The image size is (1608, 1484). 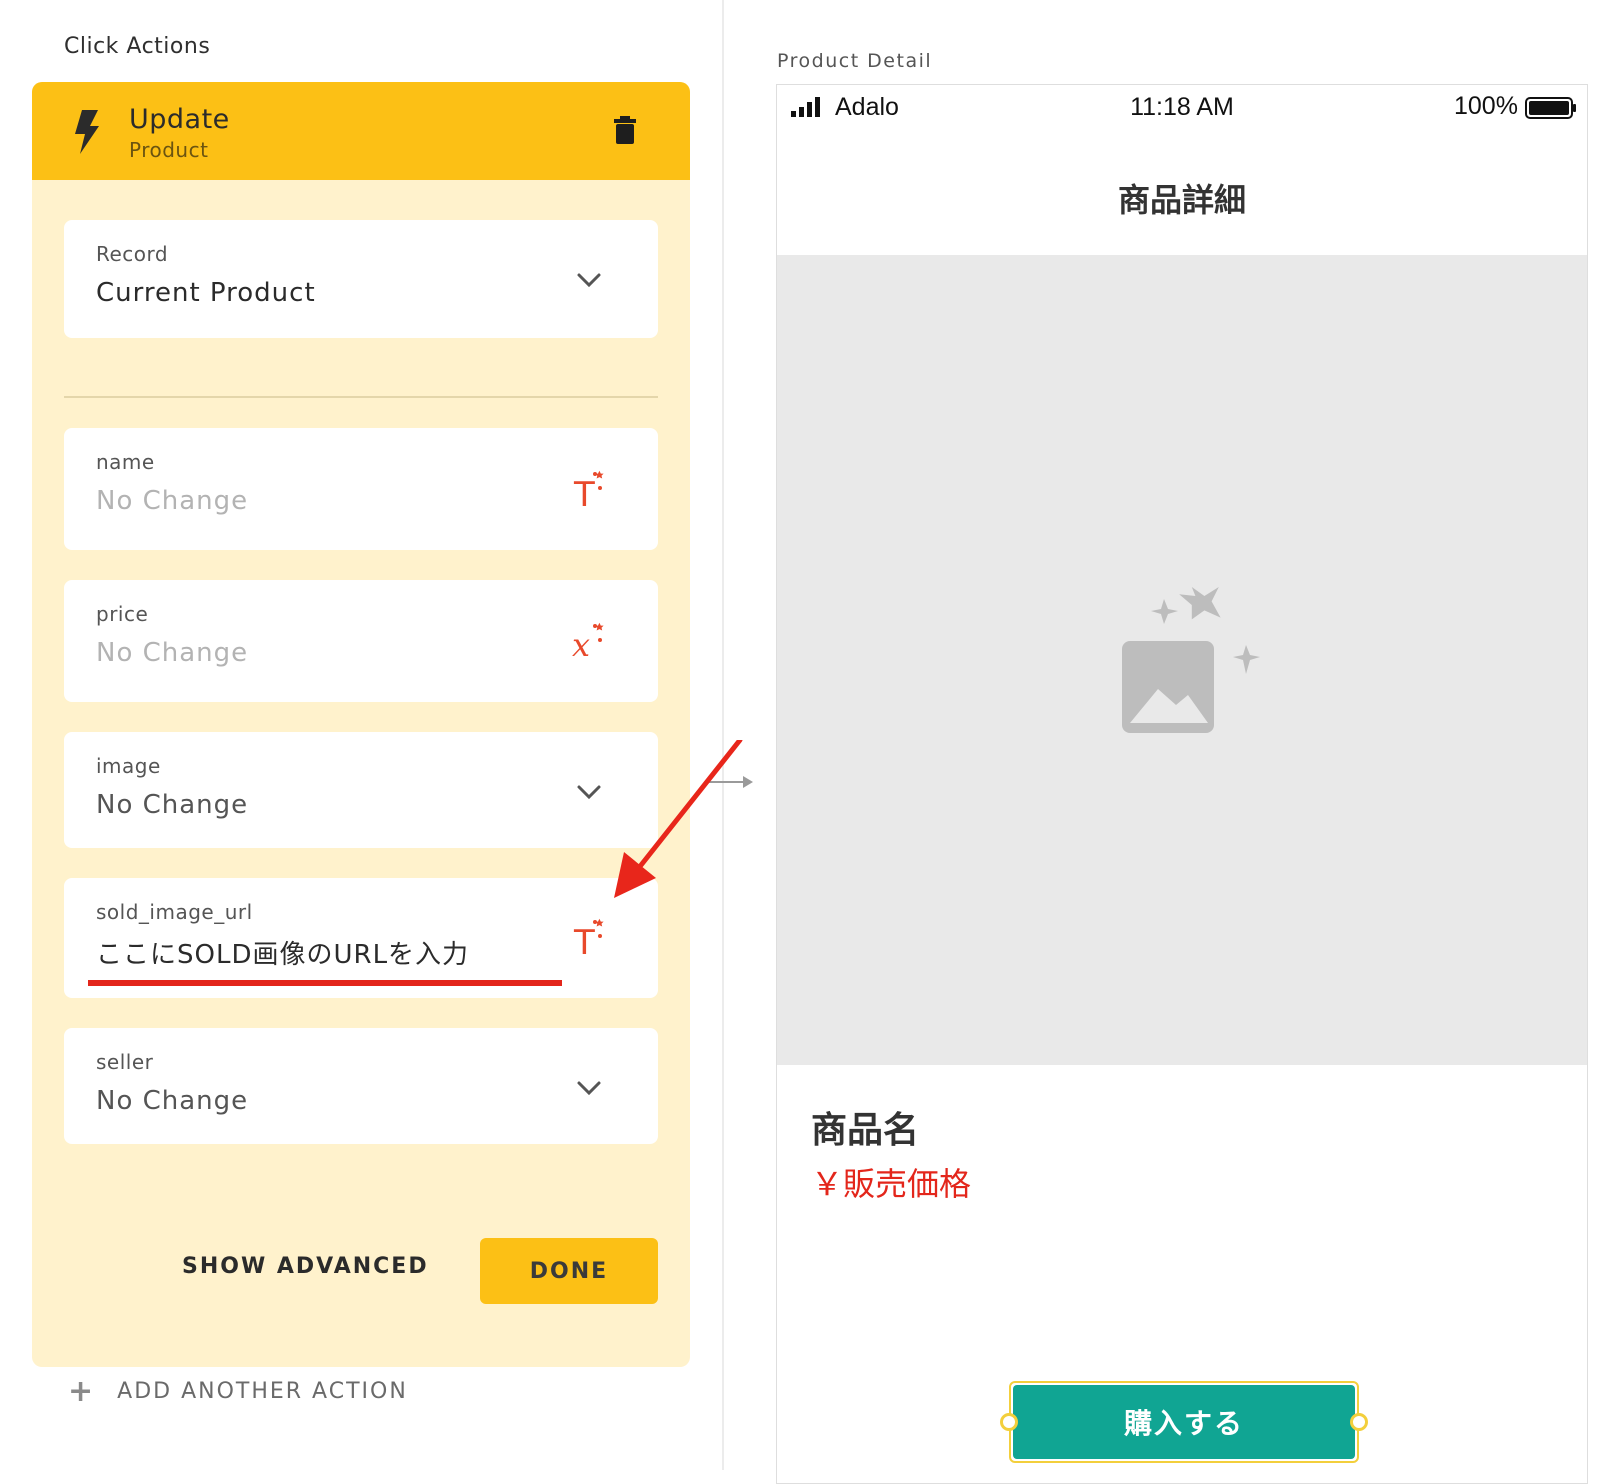 I want to click on field-label: image, so click(x=128, y=766).